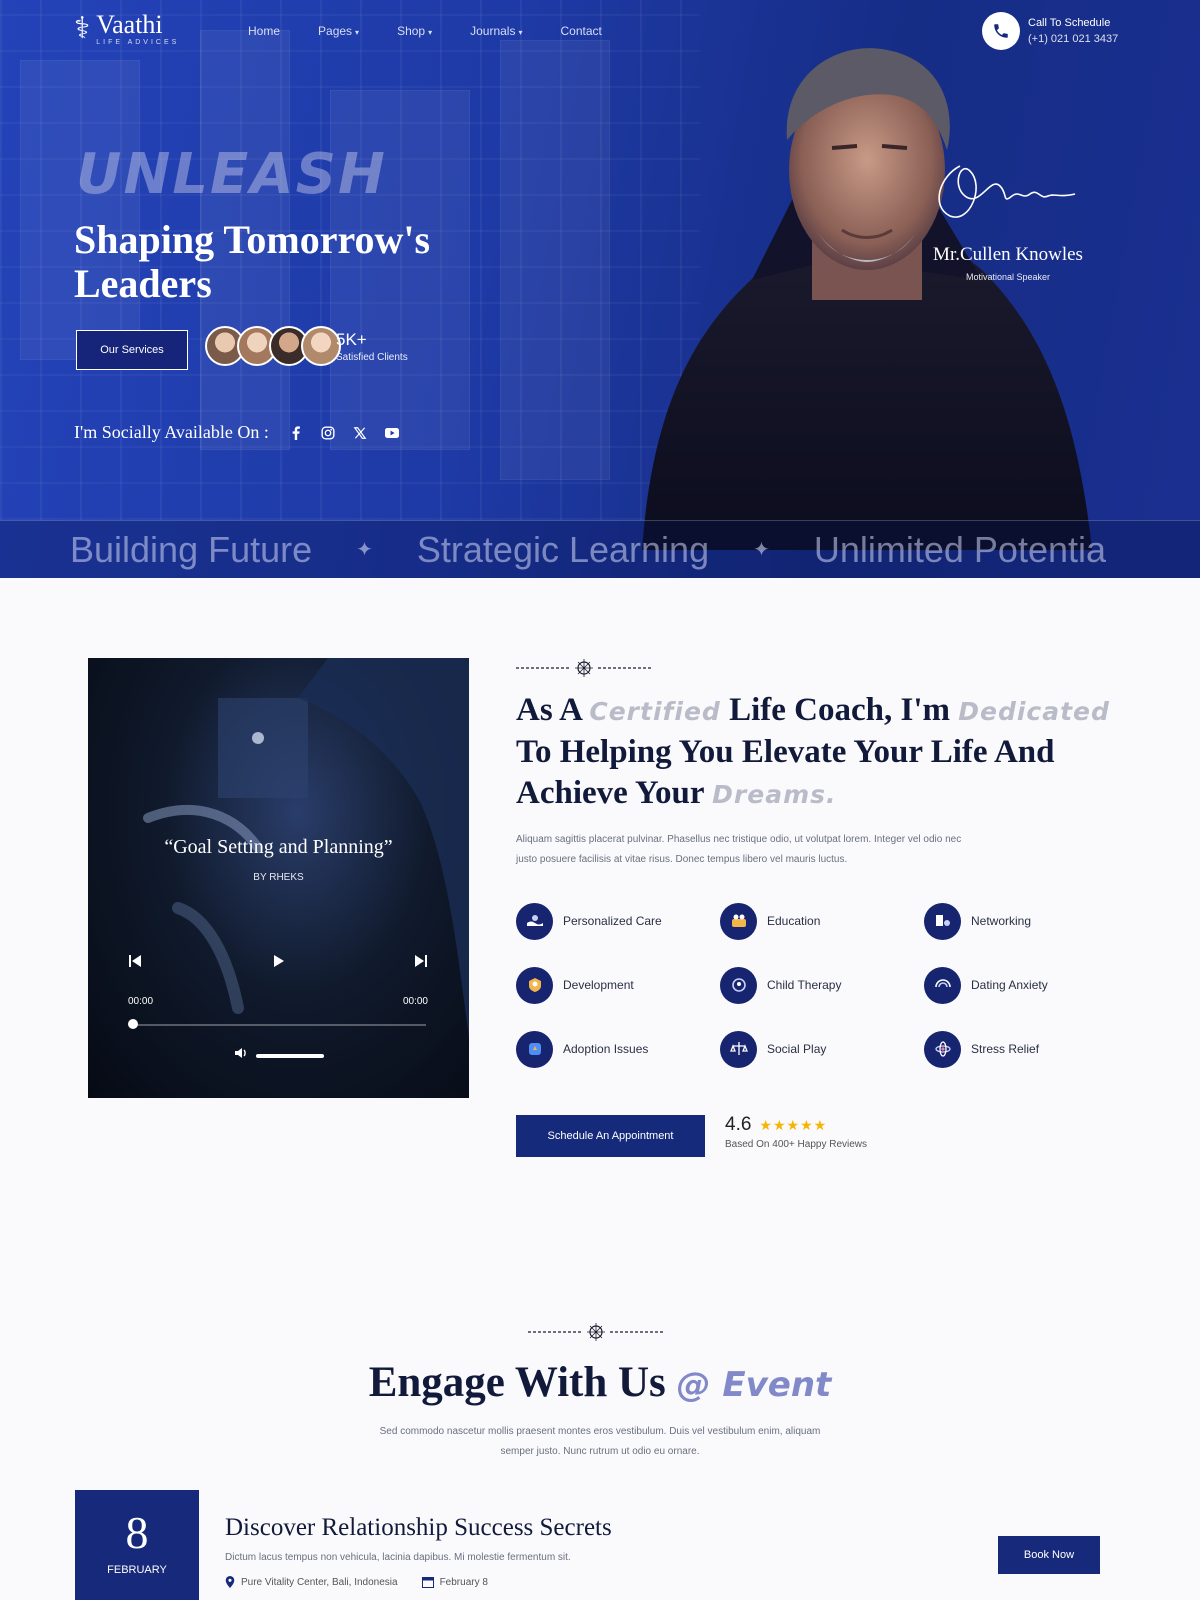 The height and width of the screenshot is (1600, 1200). What do you see at coordinates (171, 432) in the screenshot?
I see `social-label: I'm Socially Available On :` at bounding box center [171, 432].